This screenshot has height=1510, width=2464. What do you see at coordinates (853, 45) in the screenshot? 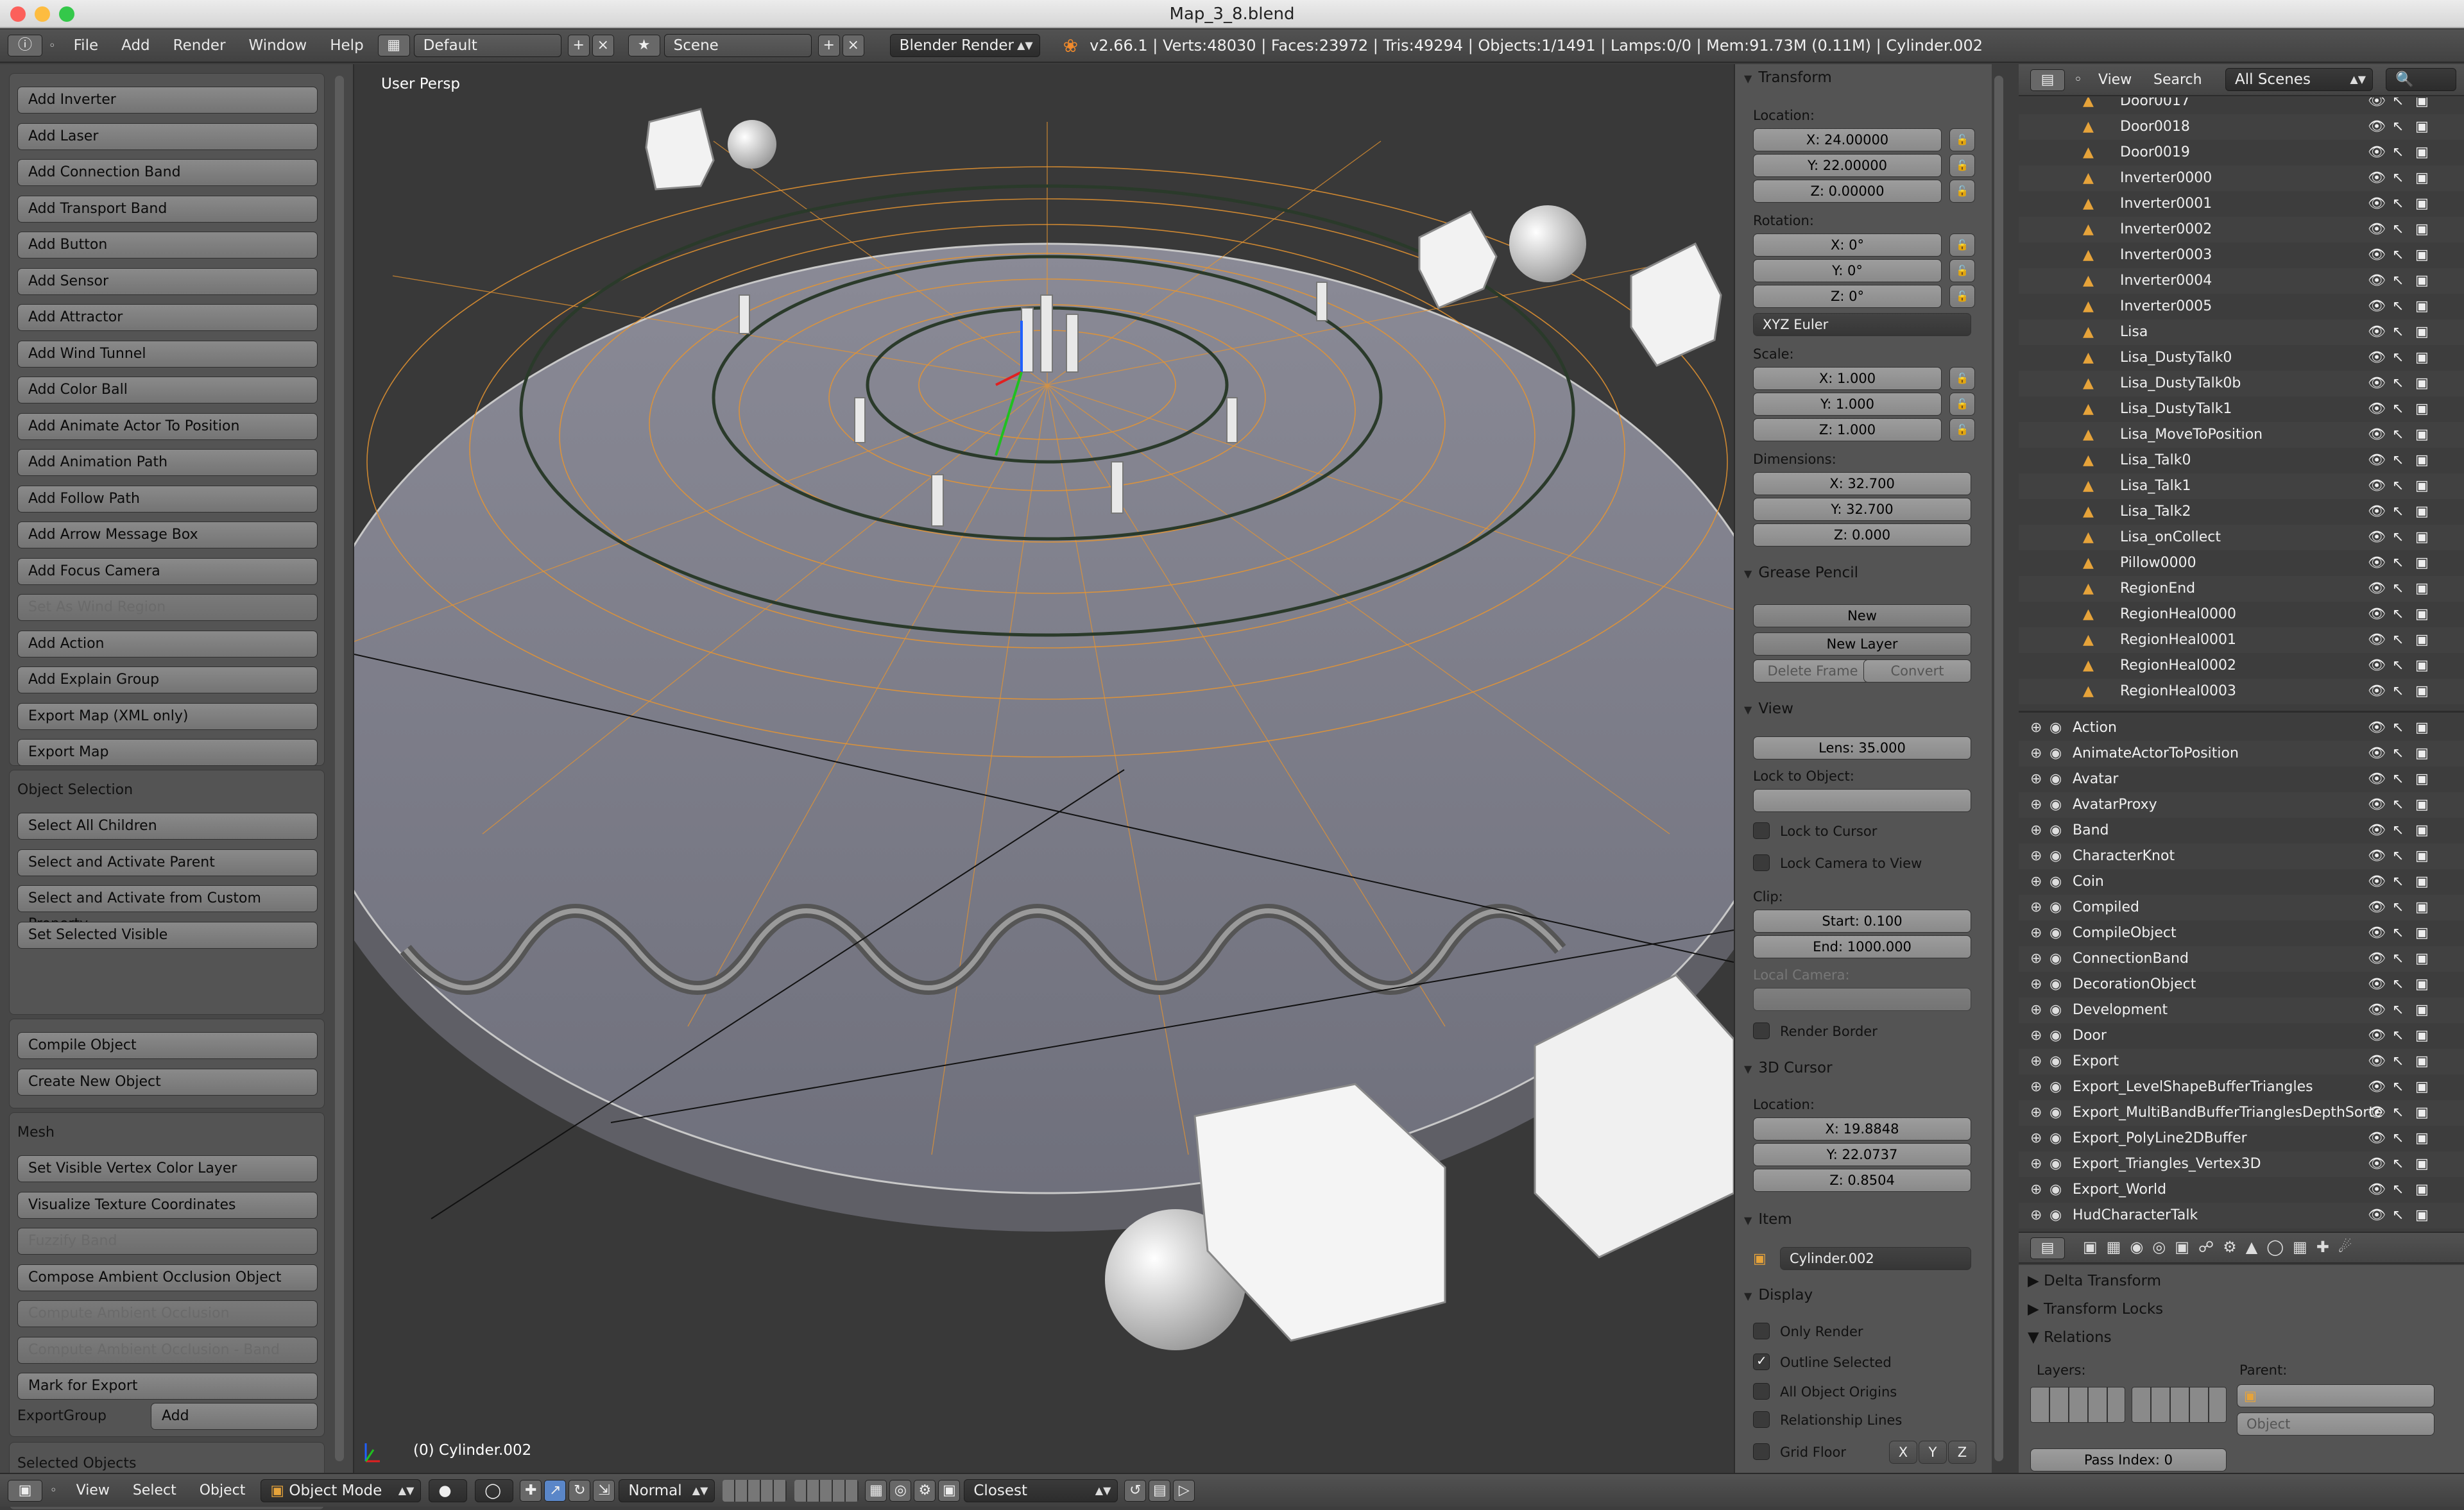
I see `remove-scene-button: ×` at bounding box center [853, 45].